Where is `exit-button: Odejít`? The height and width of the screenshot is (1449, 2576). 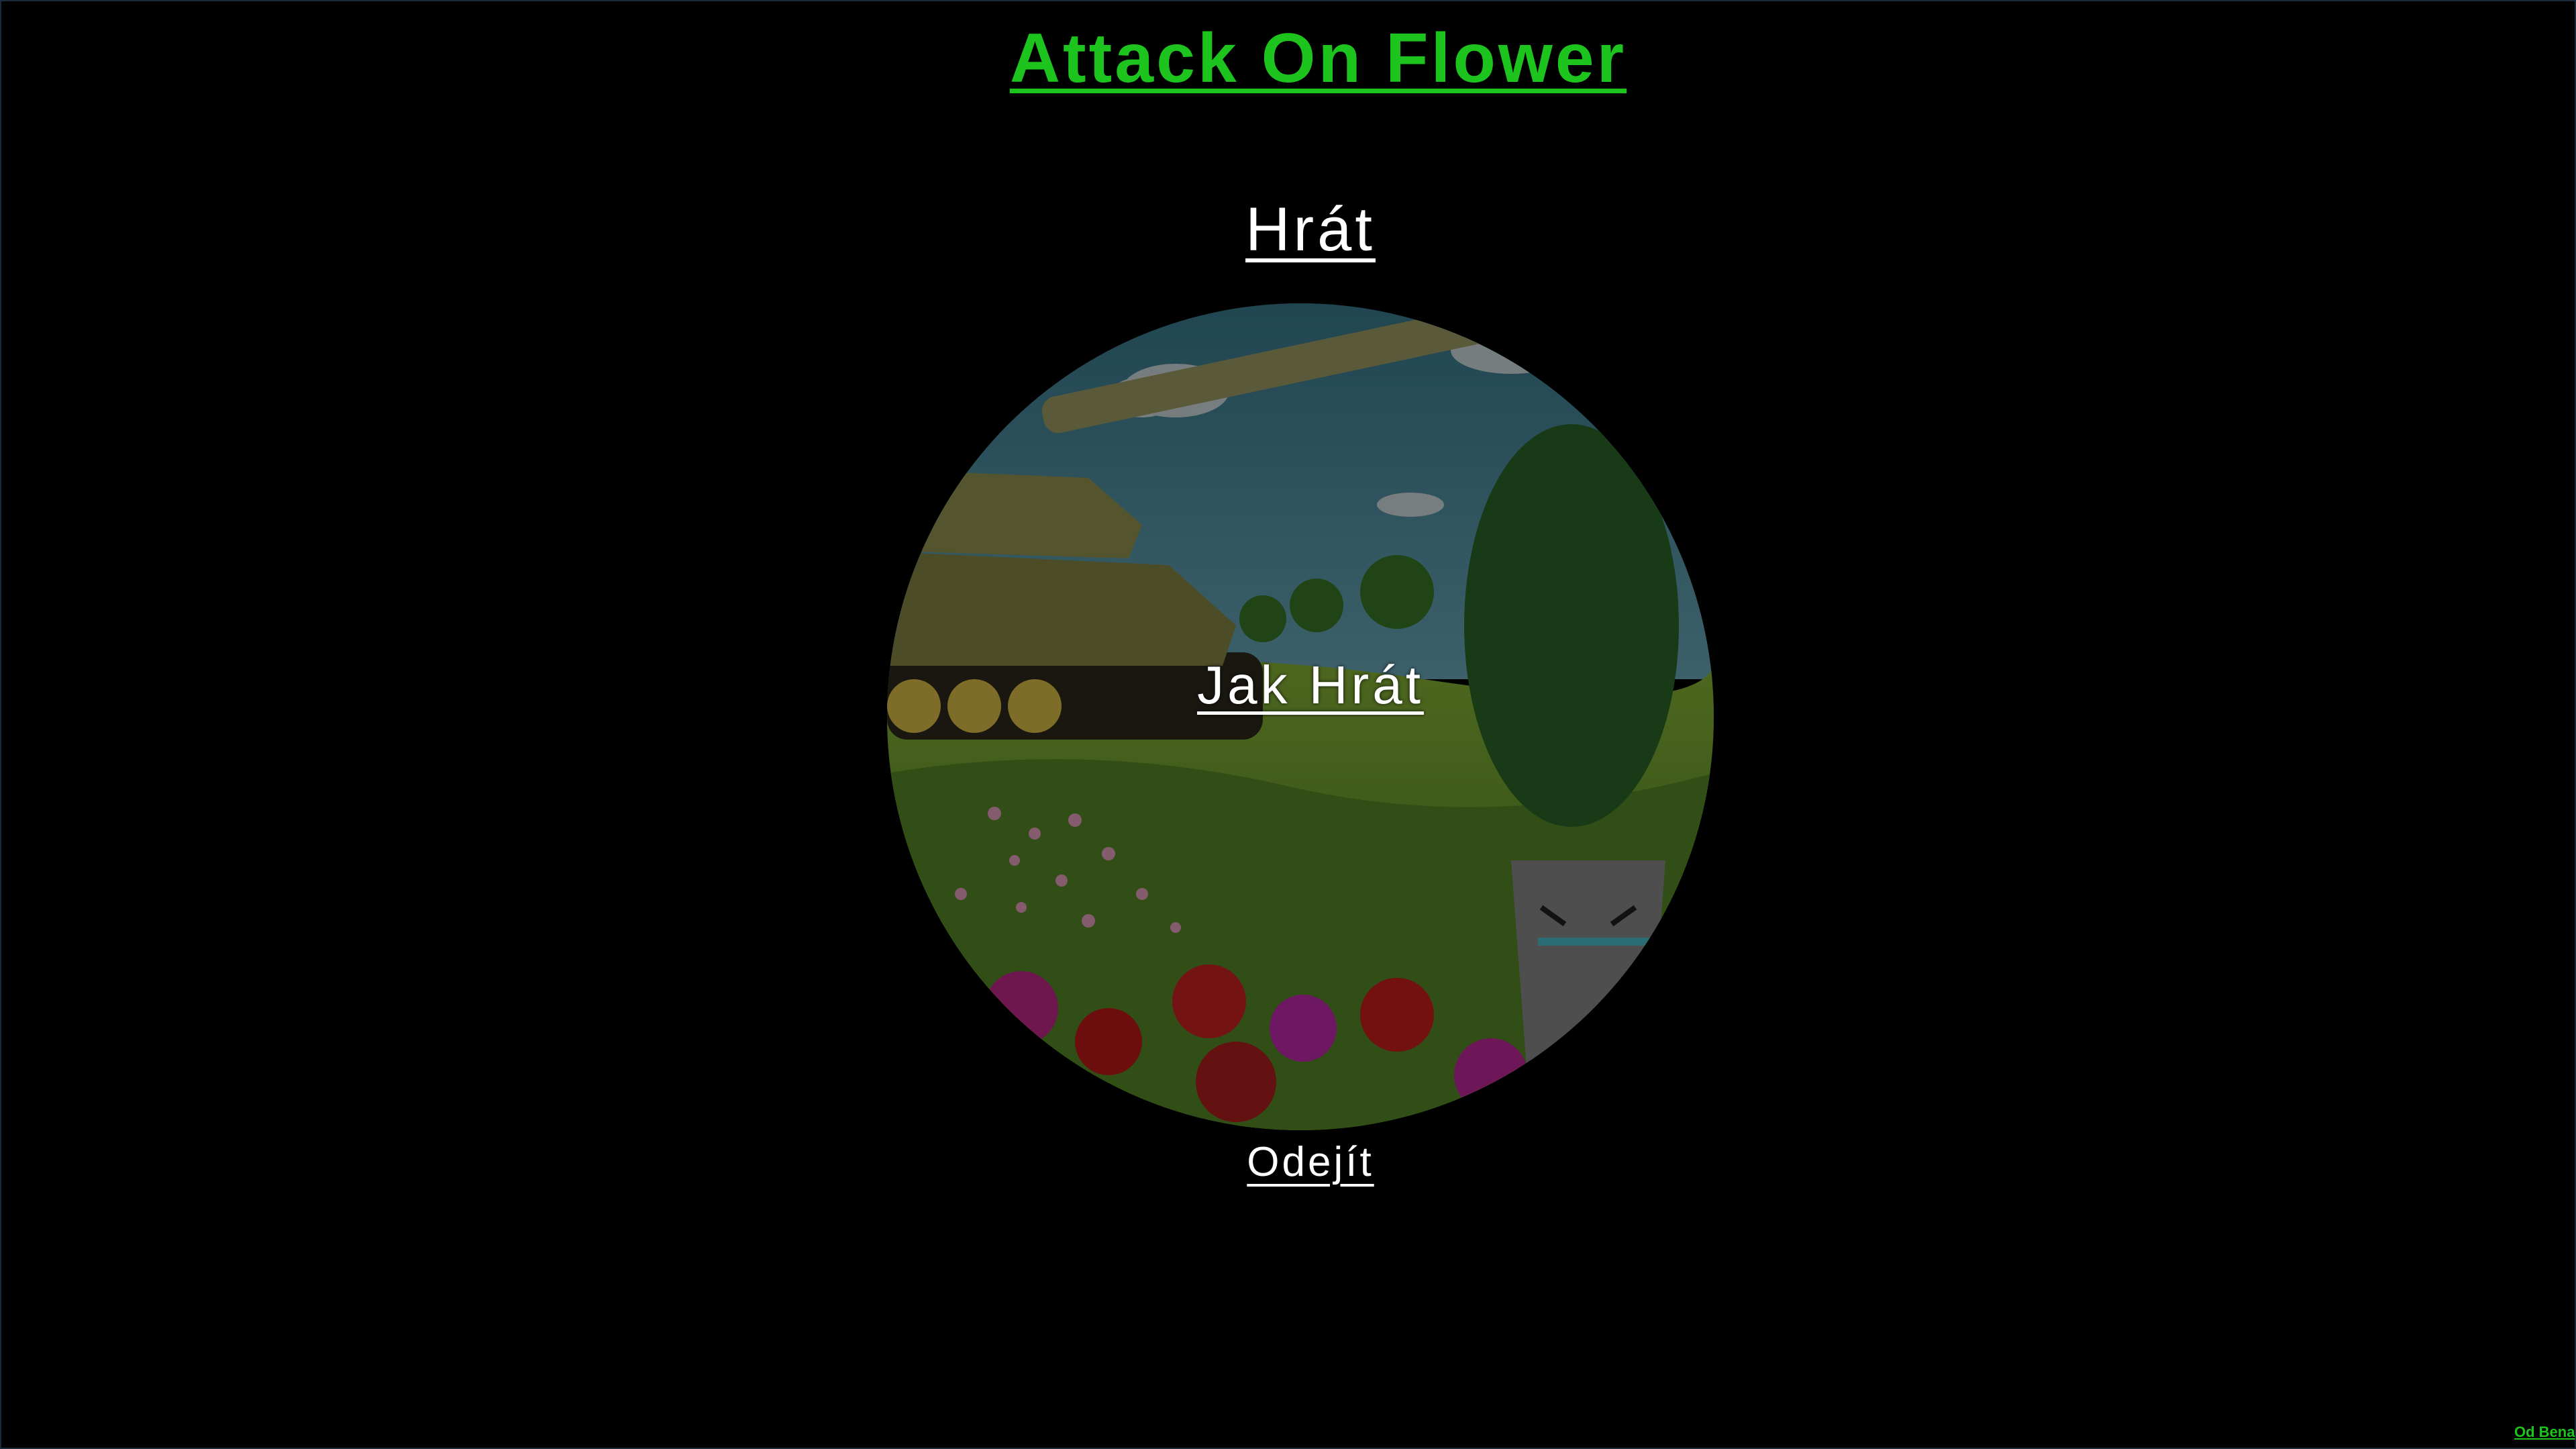
exit-button: Odejít is located at coordinates (1288, 1162).